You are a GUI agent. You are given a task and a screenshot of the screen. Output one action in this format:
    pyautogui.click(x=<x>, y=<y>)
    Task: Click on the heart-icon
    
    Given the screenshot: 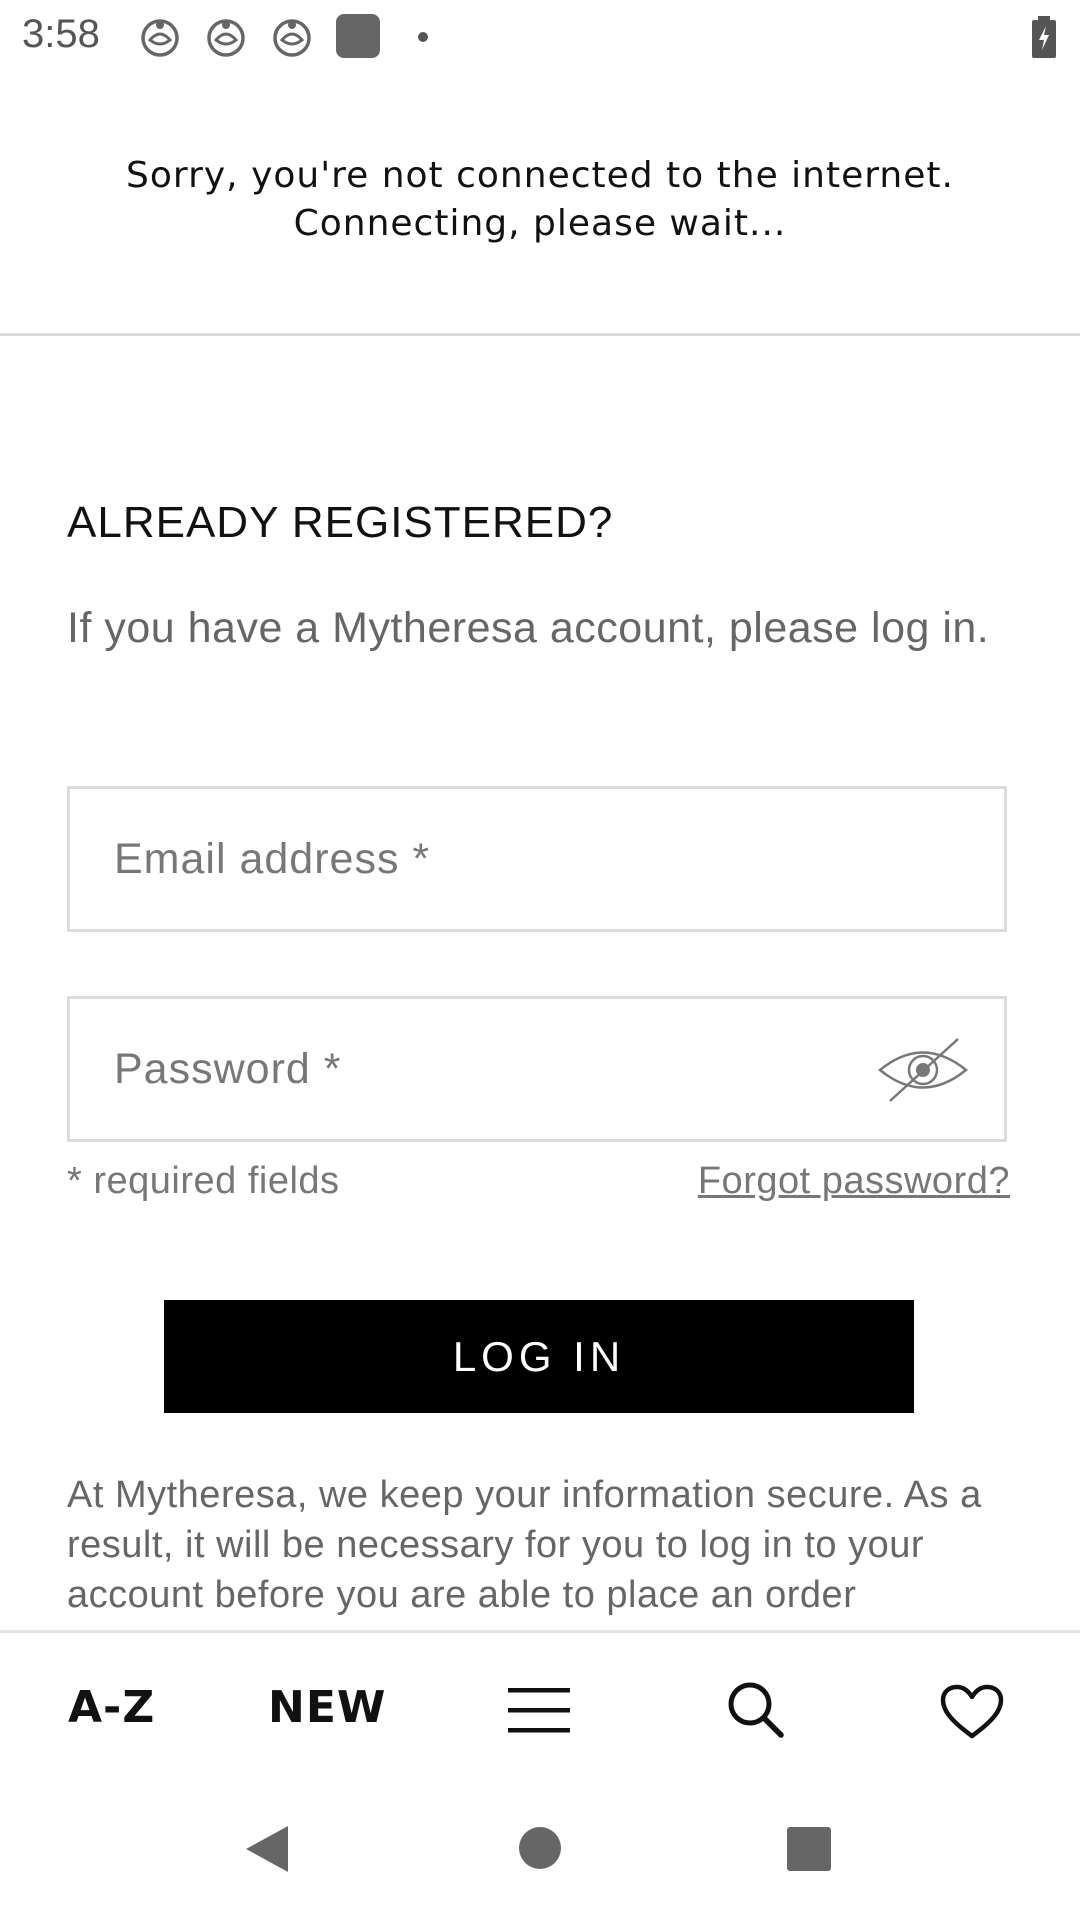 What is the action you would take?
    pyautogui.click(x=972, y=1712)
    